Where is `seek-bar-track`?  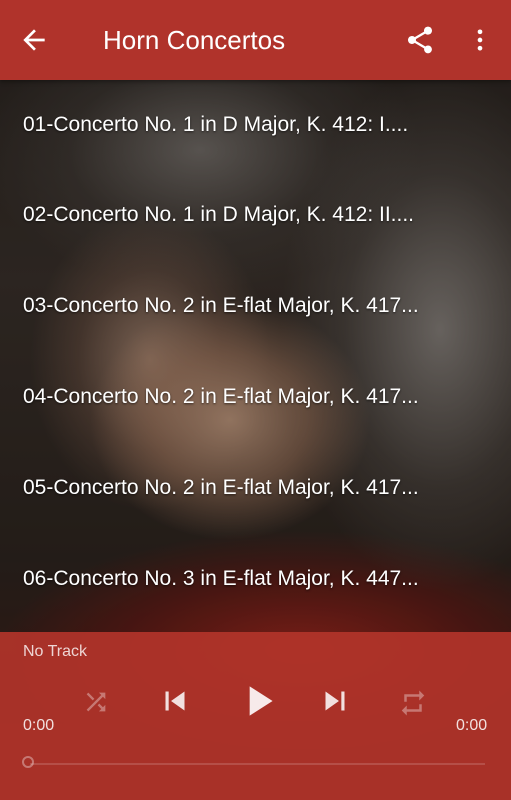 seek-bar-track is located at coordinates (257, 764).